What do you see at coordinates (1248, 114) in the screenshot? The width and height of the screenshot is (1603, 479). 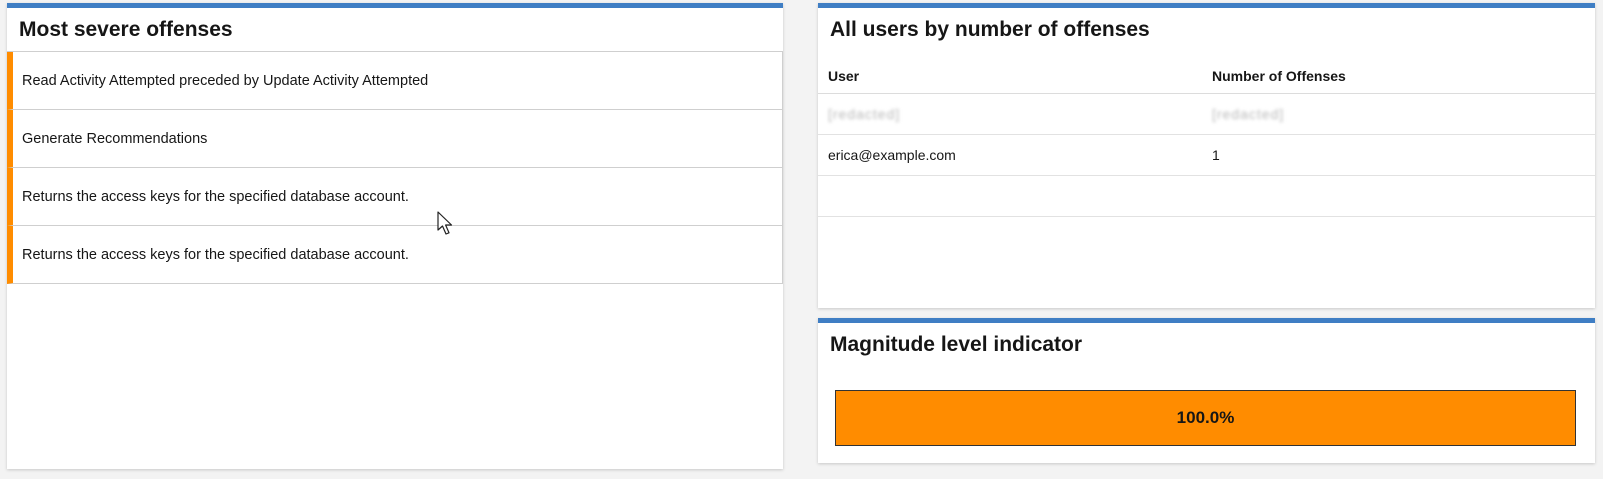 I see `redacted-count: [redacted]` at bounding box center [1248, 114].